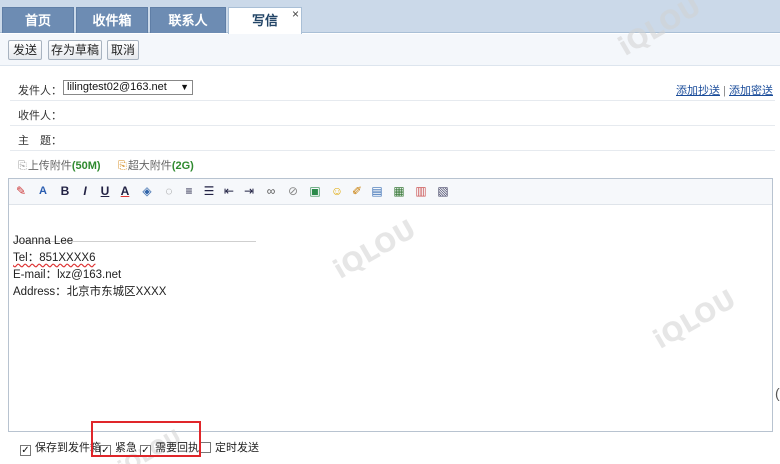 The height and width of the screenshot is (464, 780). Describe the element at coordinates (271, 191) in the screenshot. I see `link-icon: ∞` at that location.